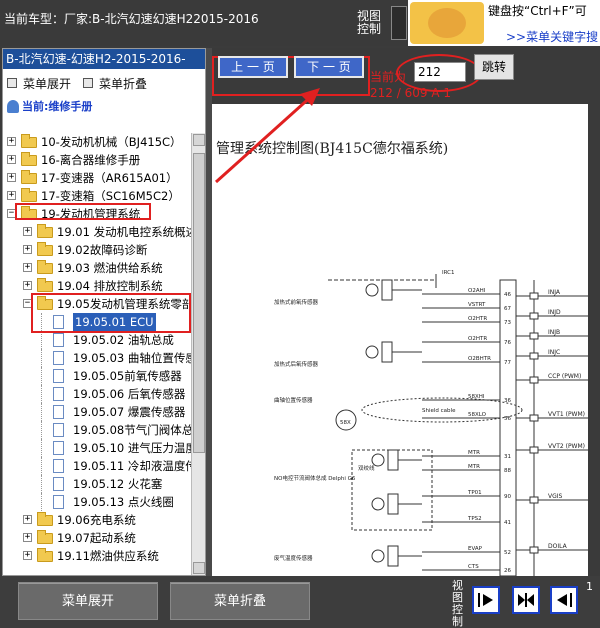  What do you see at coordinates (253, 67) in the screenshot?
I see `prev-page-button: 上 一 页` at bounding box center [253, 67].